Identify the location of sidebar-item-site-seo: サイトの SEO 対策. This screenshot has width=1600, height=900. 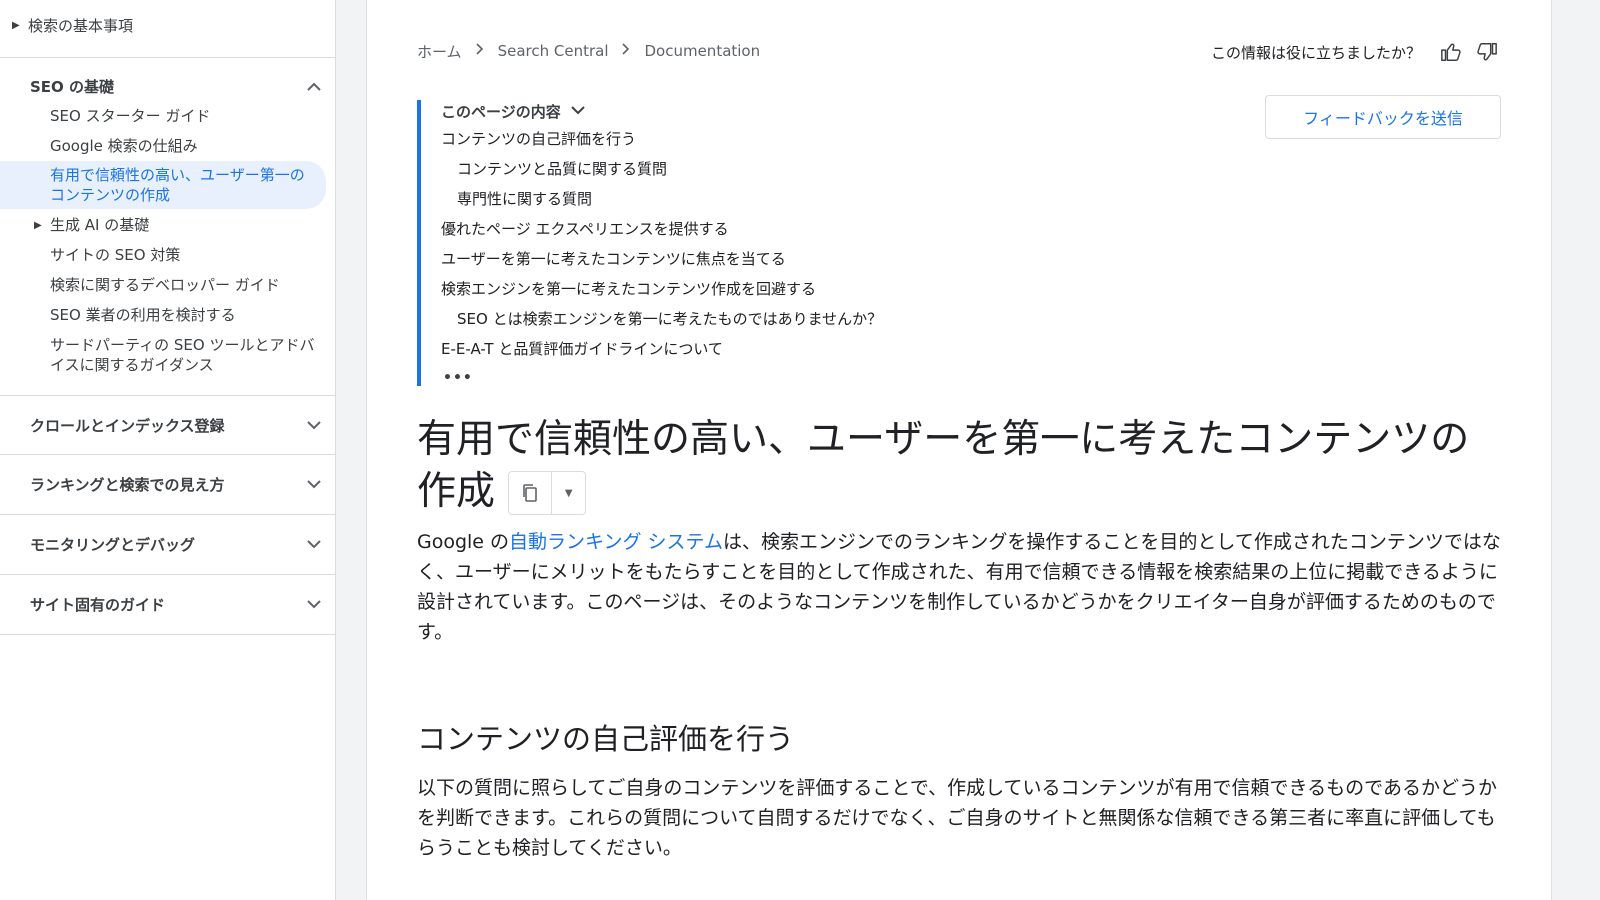
(186, 255).